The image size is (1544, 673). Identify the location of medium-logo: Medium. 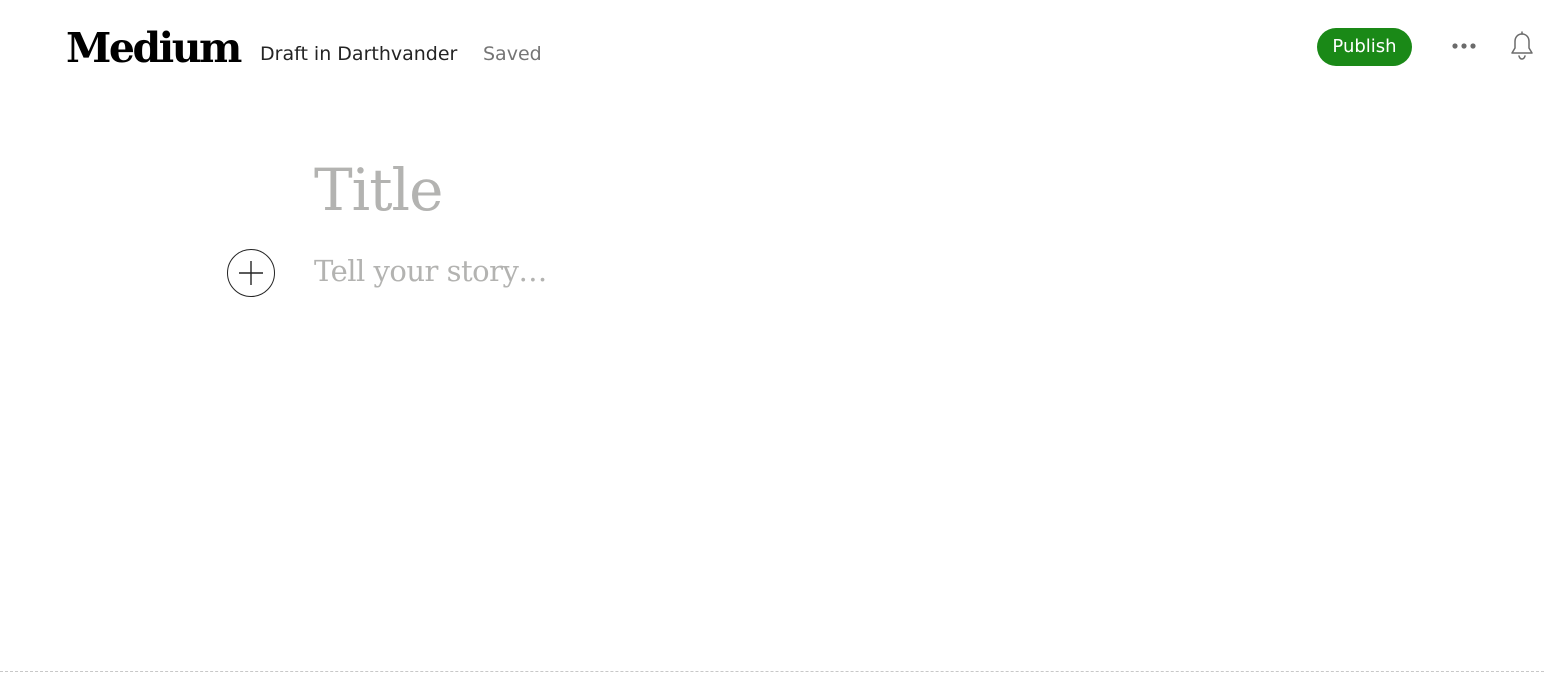
(154, 48).